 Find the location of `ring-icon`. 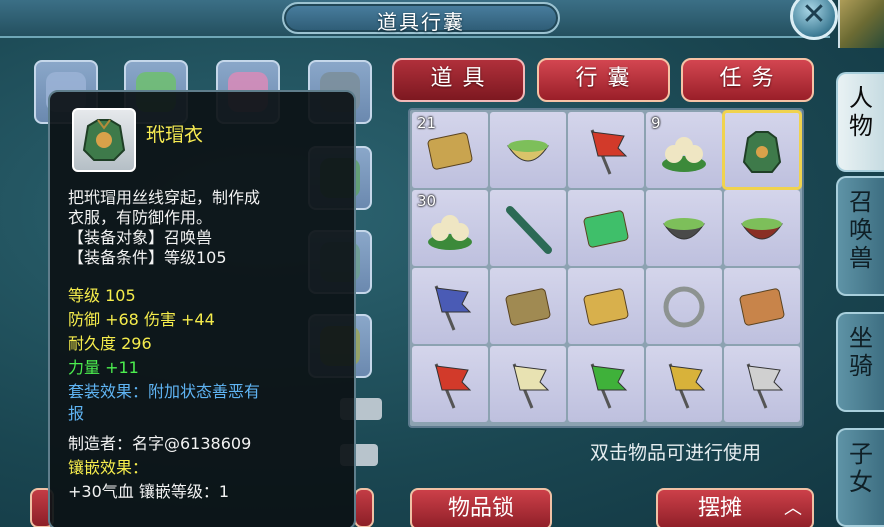

ring-icon is located at coordinates (684, 307).